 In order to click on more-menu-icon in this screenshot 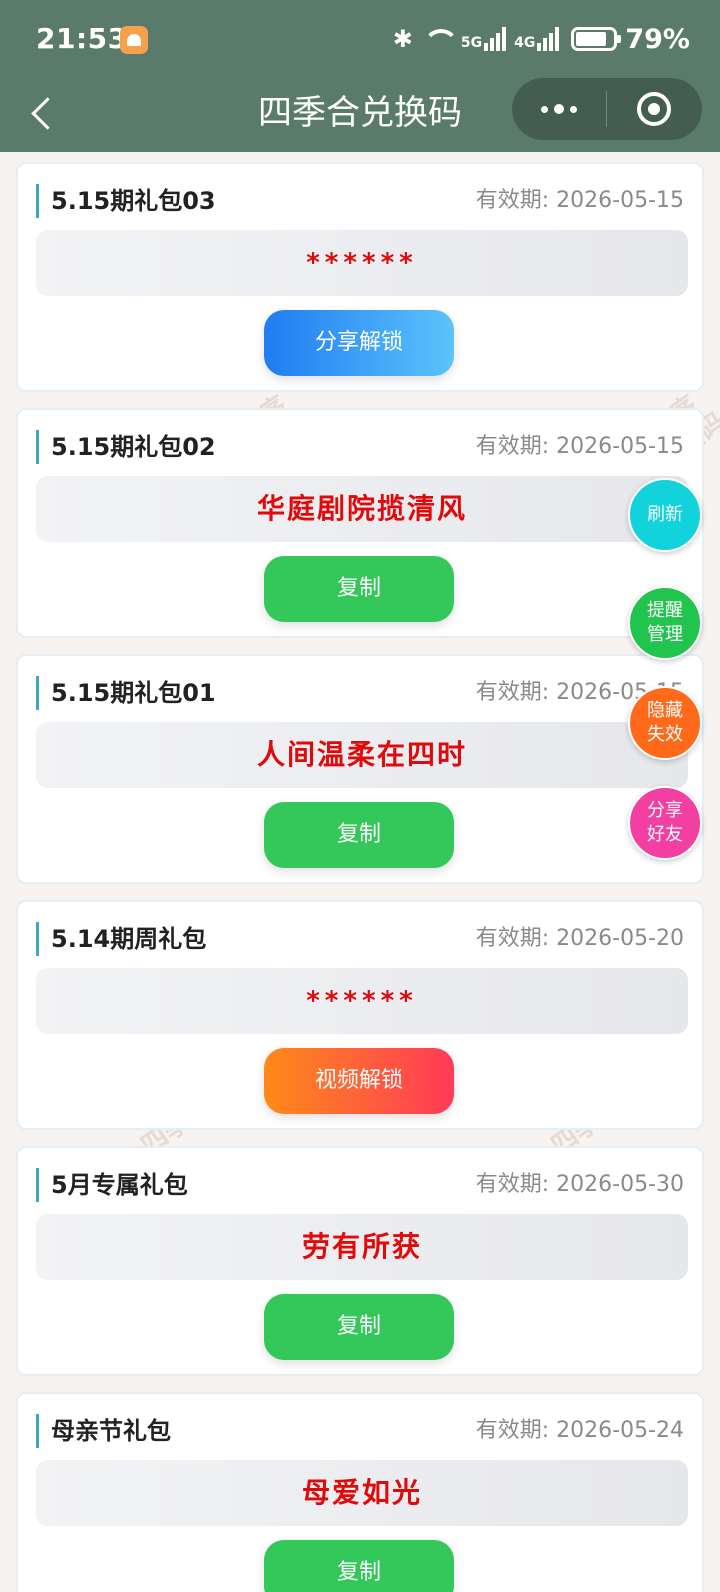, I will do `click(559, 109)`.